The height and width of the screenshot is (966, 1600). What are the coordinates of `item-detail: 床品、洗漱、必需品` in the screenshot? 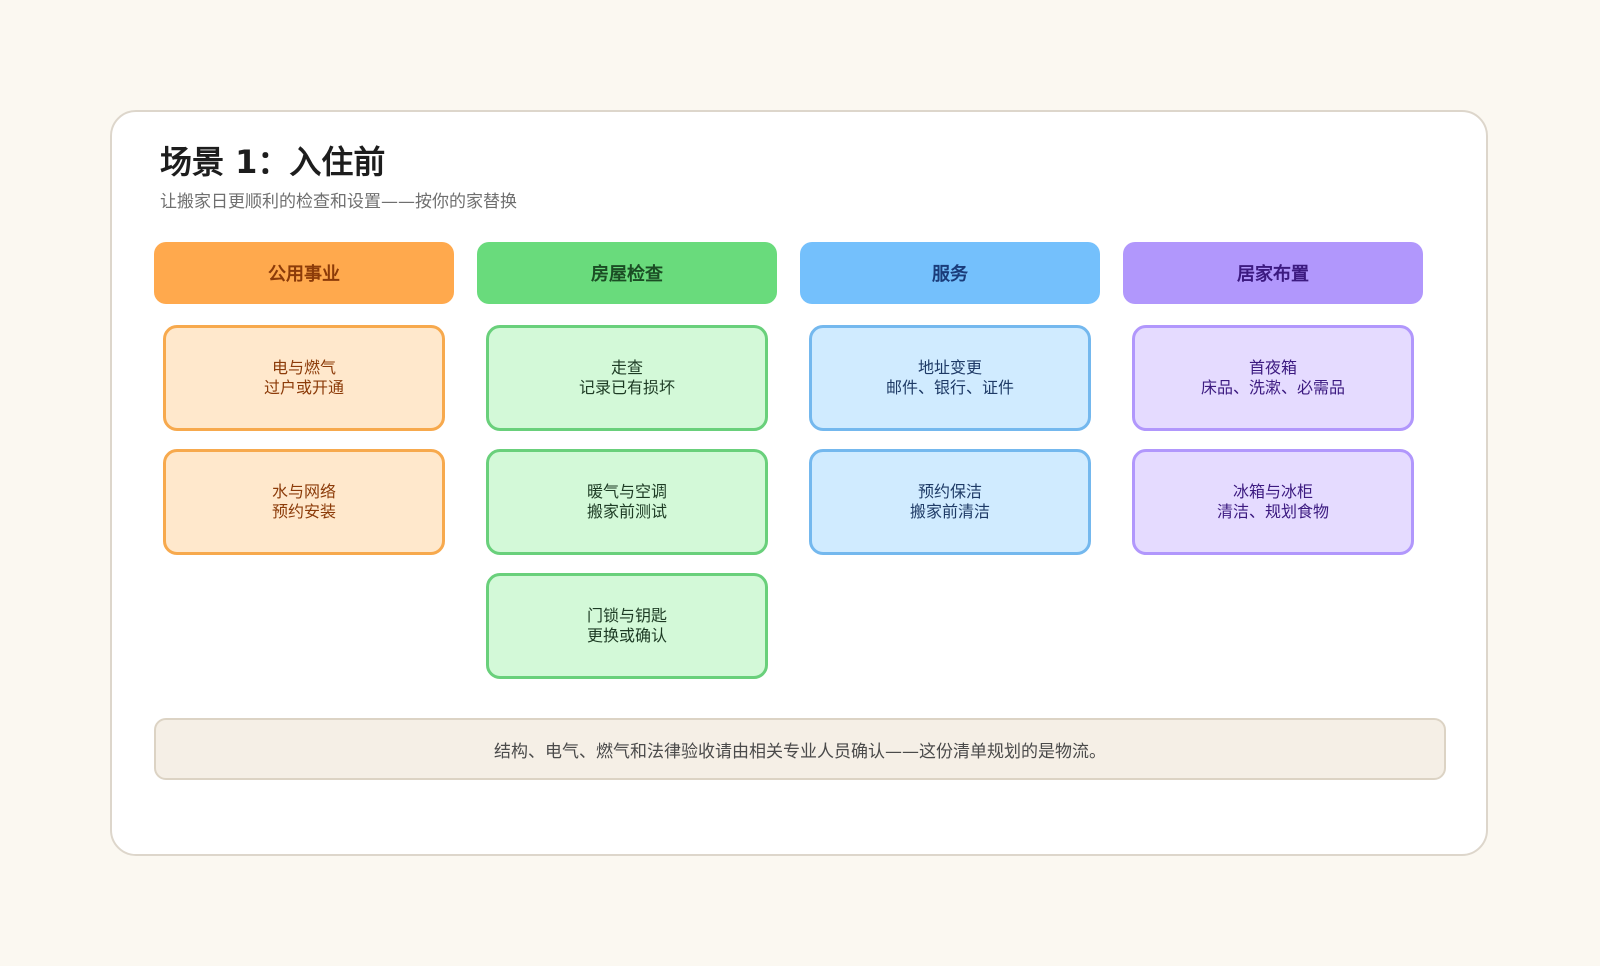 It's located at (1272, 387).